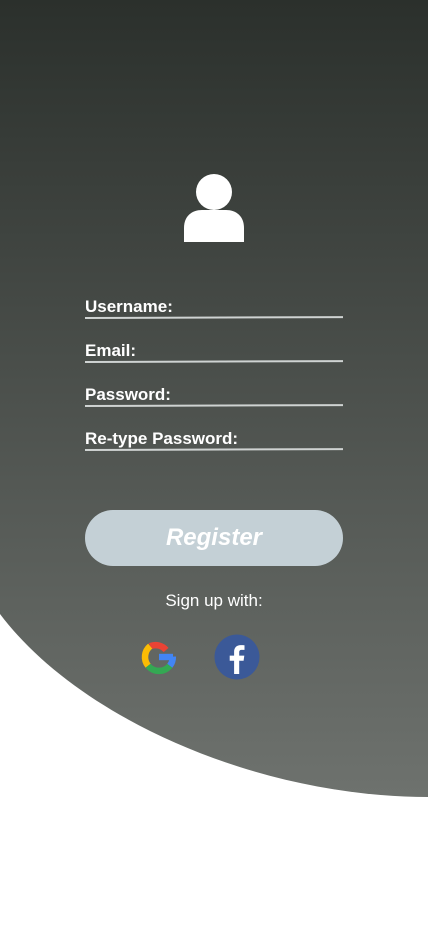 This screenshot has height=926, width=428. Describe the element at coordinates (111, 350) in the screenshot. I see `email-label: Email:` at that location.